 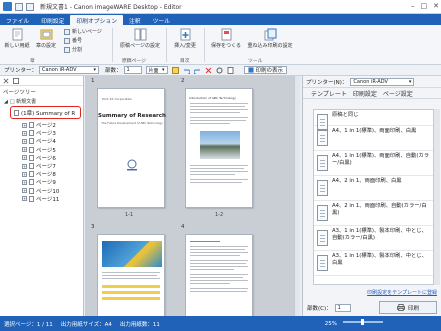 I want to click on tree-item-label: ページ6, so click(x=46, y=158).